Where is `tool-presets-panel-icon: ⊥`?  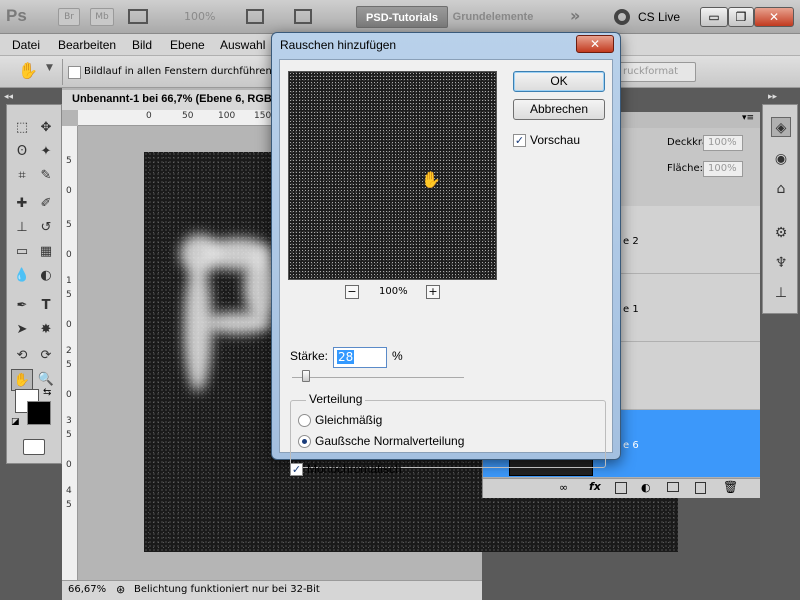
tool-presets-panel-icon: ⊥ is located at coordinates (781, 293).